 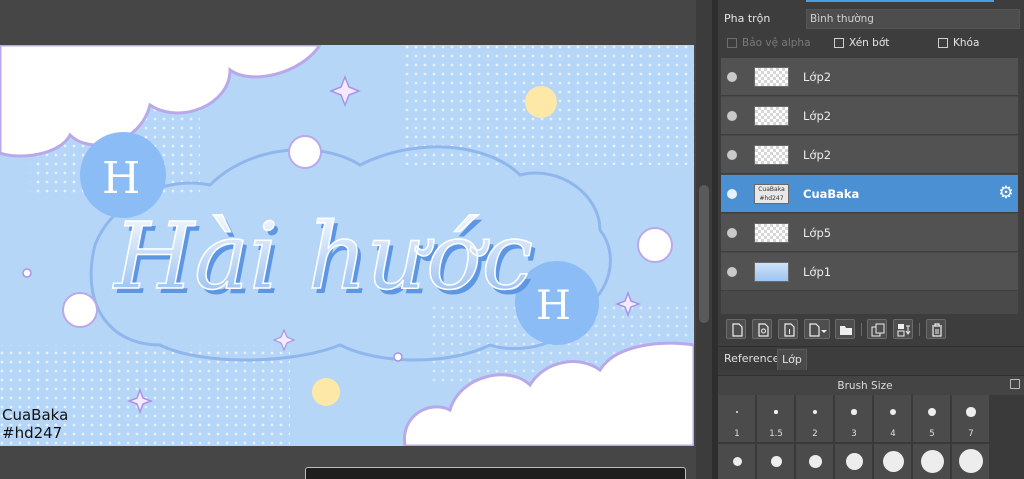 What do you see at coordinates (932, 434) in the screenshot?
I see `brush-size-label: 5` at bounding box center [932, 434].